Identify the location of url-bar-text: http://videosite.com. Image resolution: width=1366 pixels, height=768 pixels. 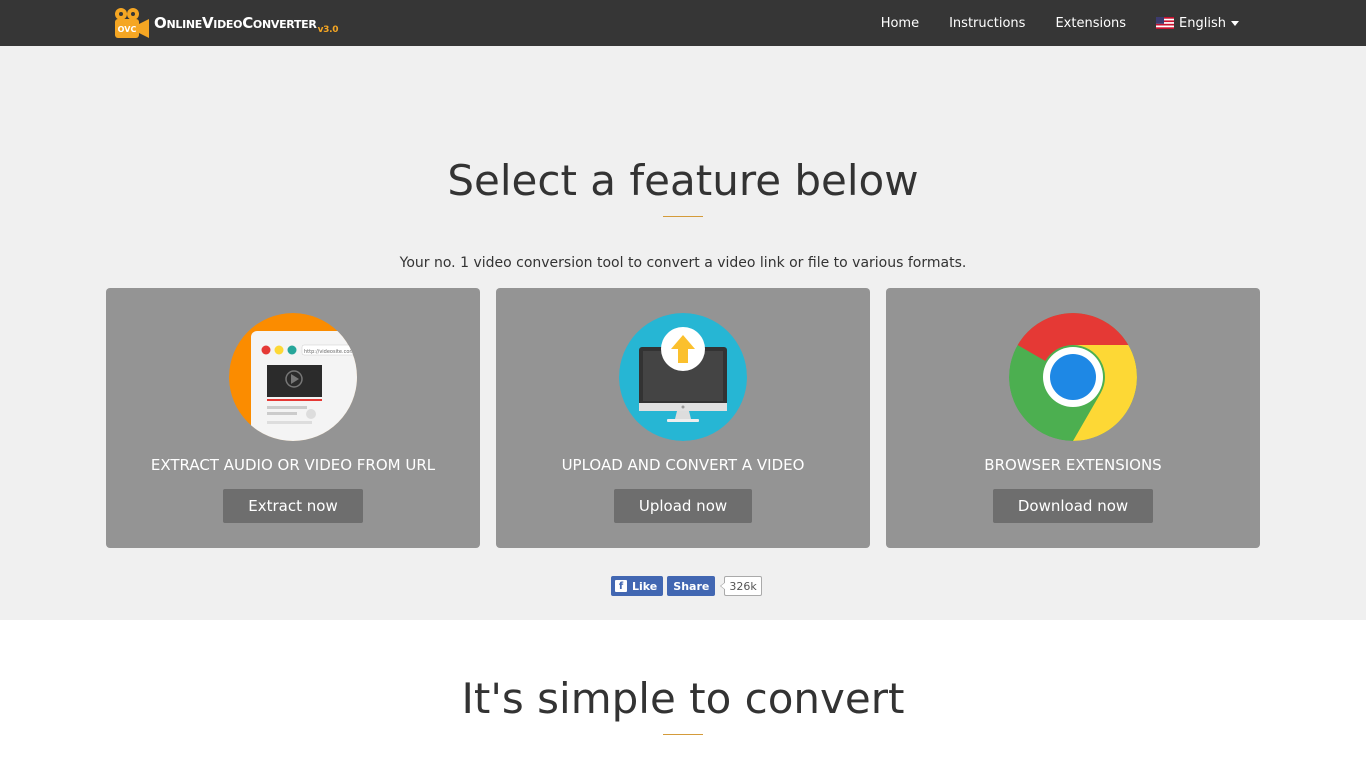
(329, 352).